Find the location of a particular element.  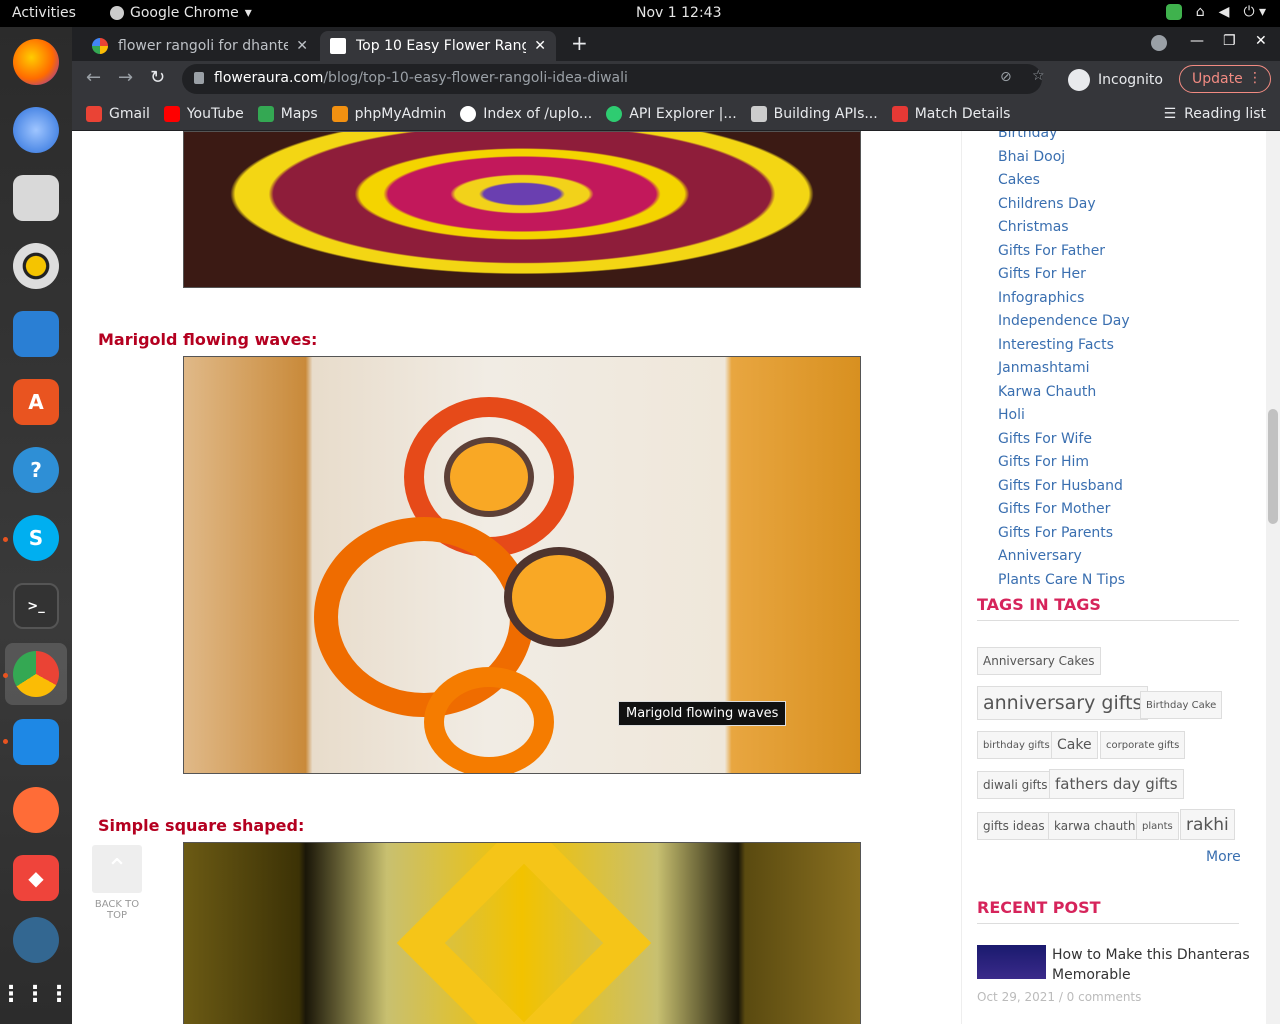

bookmark-label: Maps is located at coordinates (299, 113).